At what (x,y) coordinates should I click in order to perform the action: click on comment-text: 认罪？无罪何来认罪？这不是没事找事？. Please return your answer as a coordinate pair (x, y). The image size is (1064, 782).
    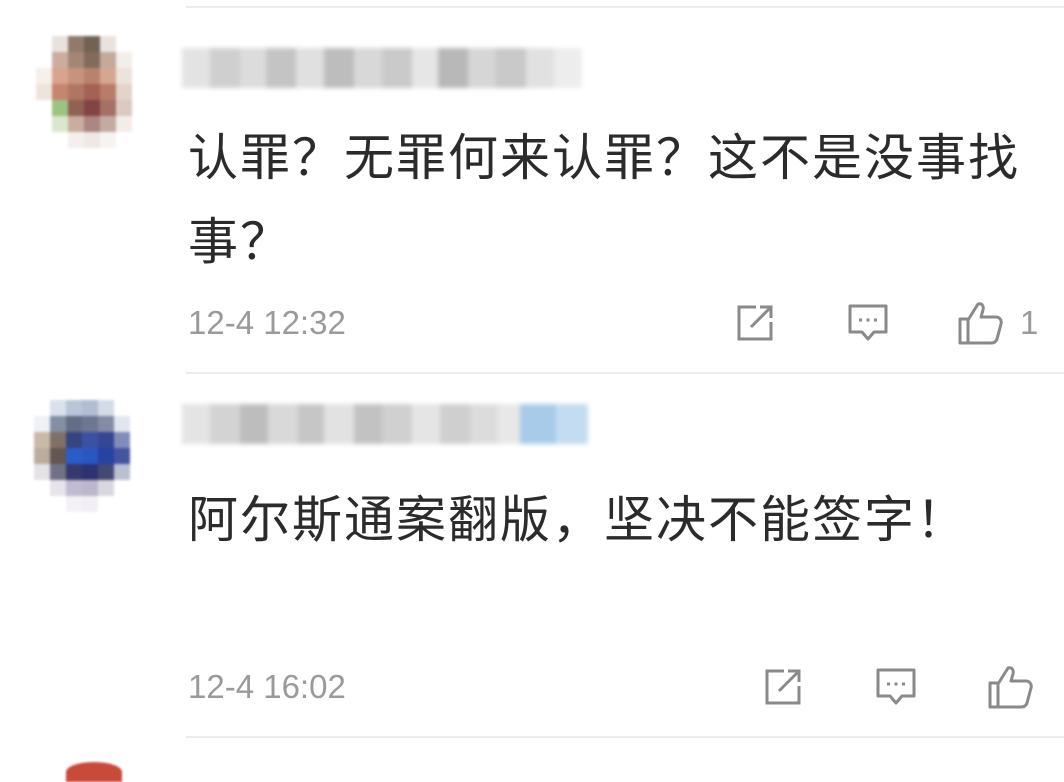
    Looking at the image, I should click on (604, 200).